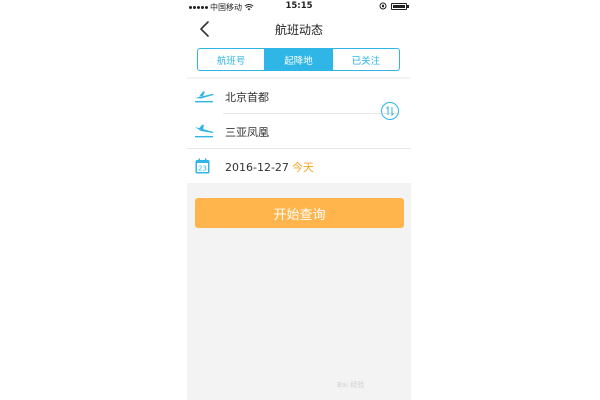 The width and height of the screenshot is (600, 400). I want to click on date-field: 2016-12-27 今天, so click(269, 167).